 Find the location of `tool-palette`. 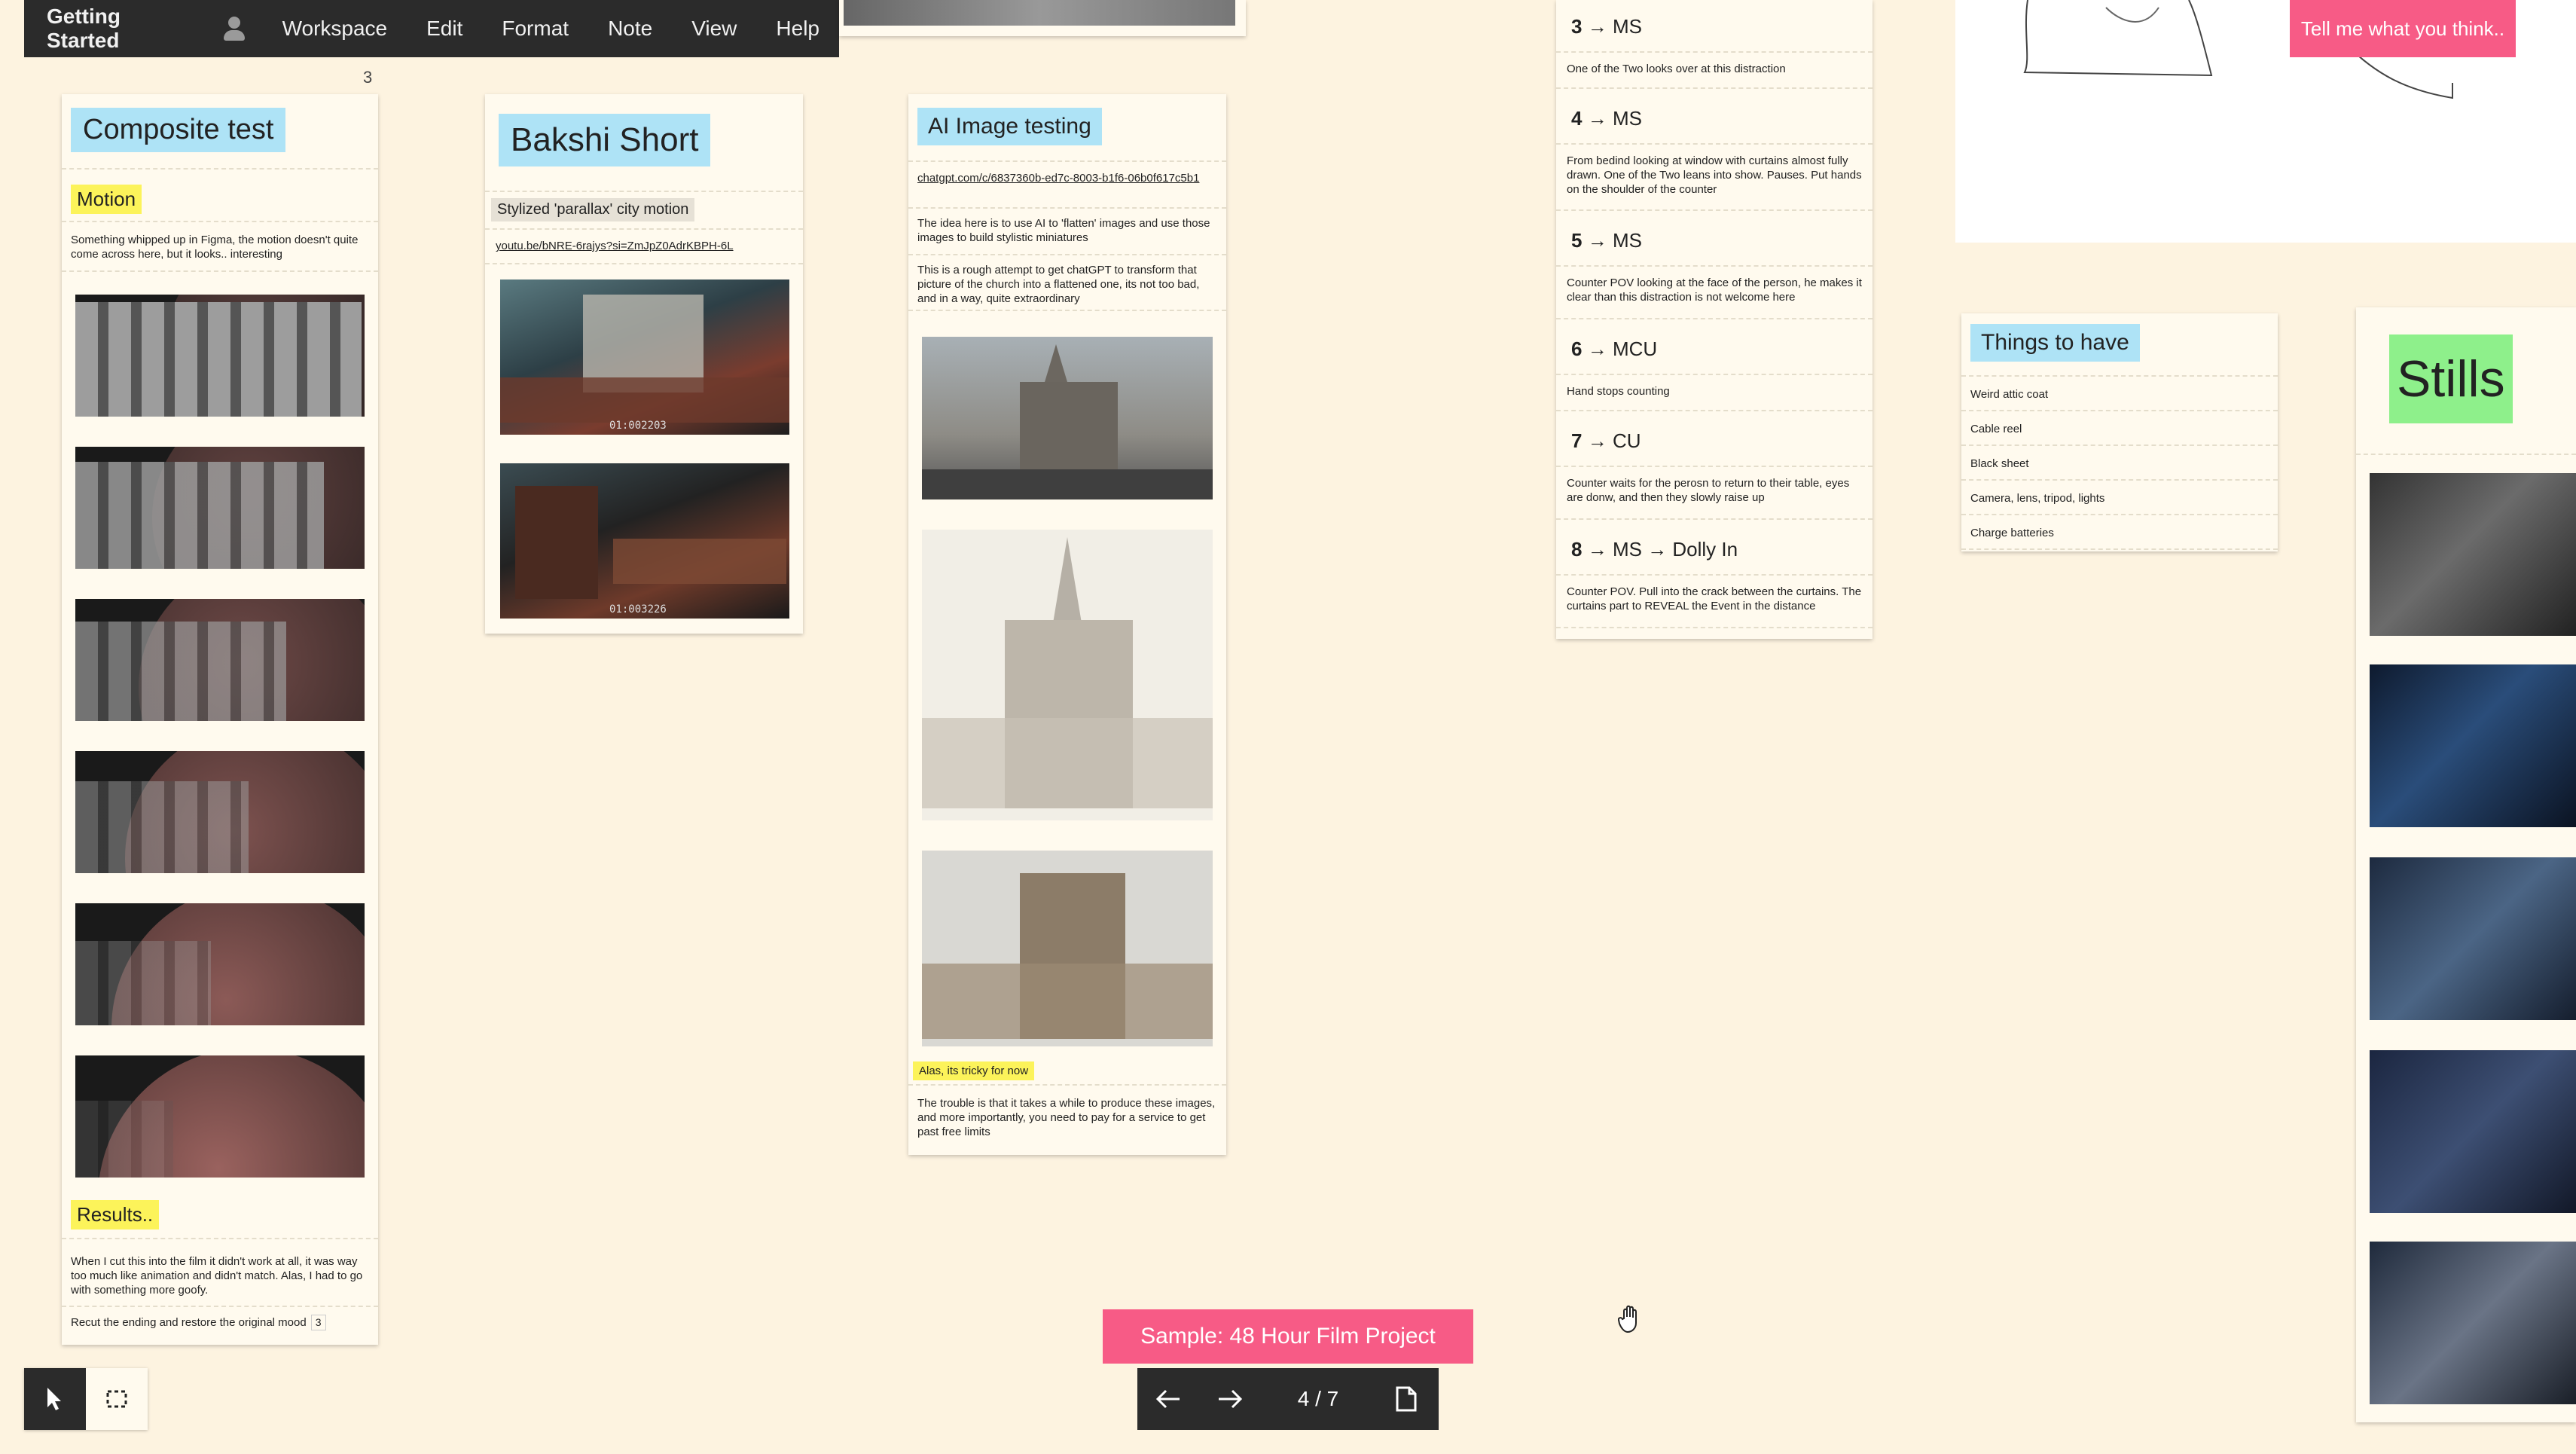

tool-palette is located at coordinates (86, 1399).